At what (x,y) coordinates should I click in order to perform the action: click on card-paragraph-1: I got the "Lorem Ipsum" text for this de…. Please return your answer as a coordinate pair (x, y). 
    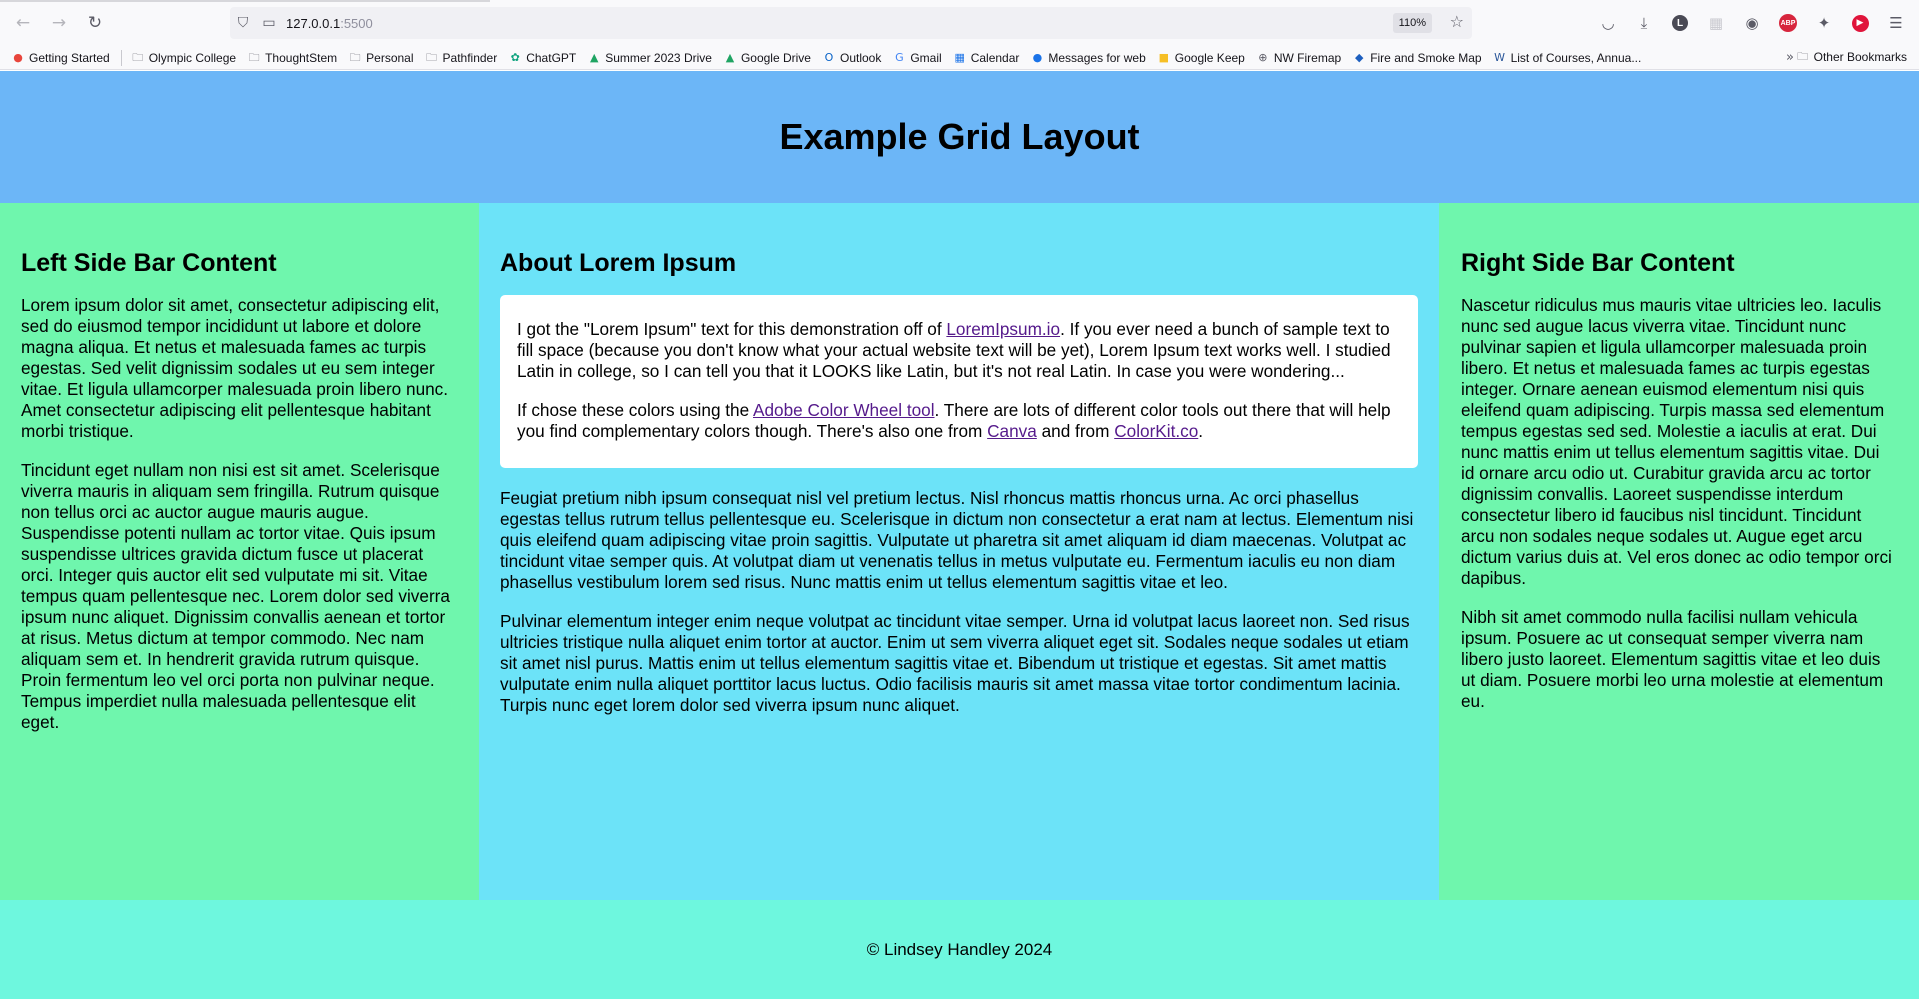
    Looking at the image, I should click on (959, 350).